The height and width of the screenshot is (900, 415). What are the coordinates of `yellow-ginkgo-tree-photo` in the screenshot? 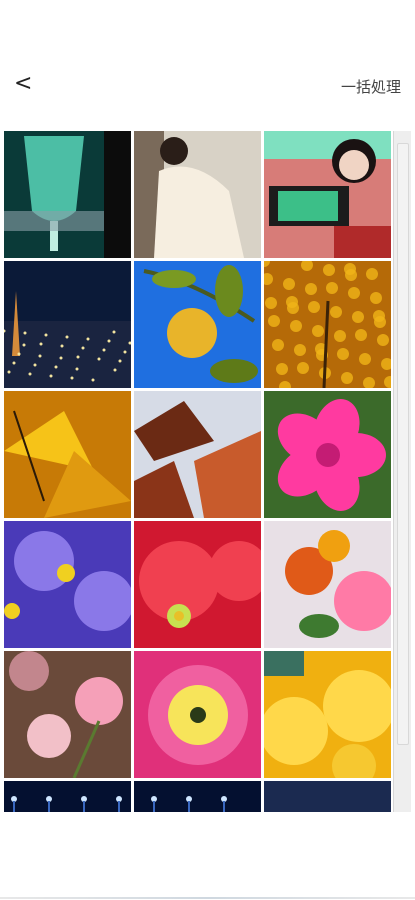 It's located at (327, 324).